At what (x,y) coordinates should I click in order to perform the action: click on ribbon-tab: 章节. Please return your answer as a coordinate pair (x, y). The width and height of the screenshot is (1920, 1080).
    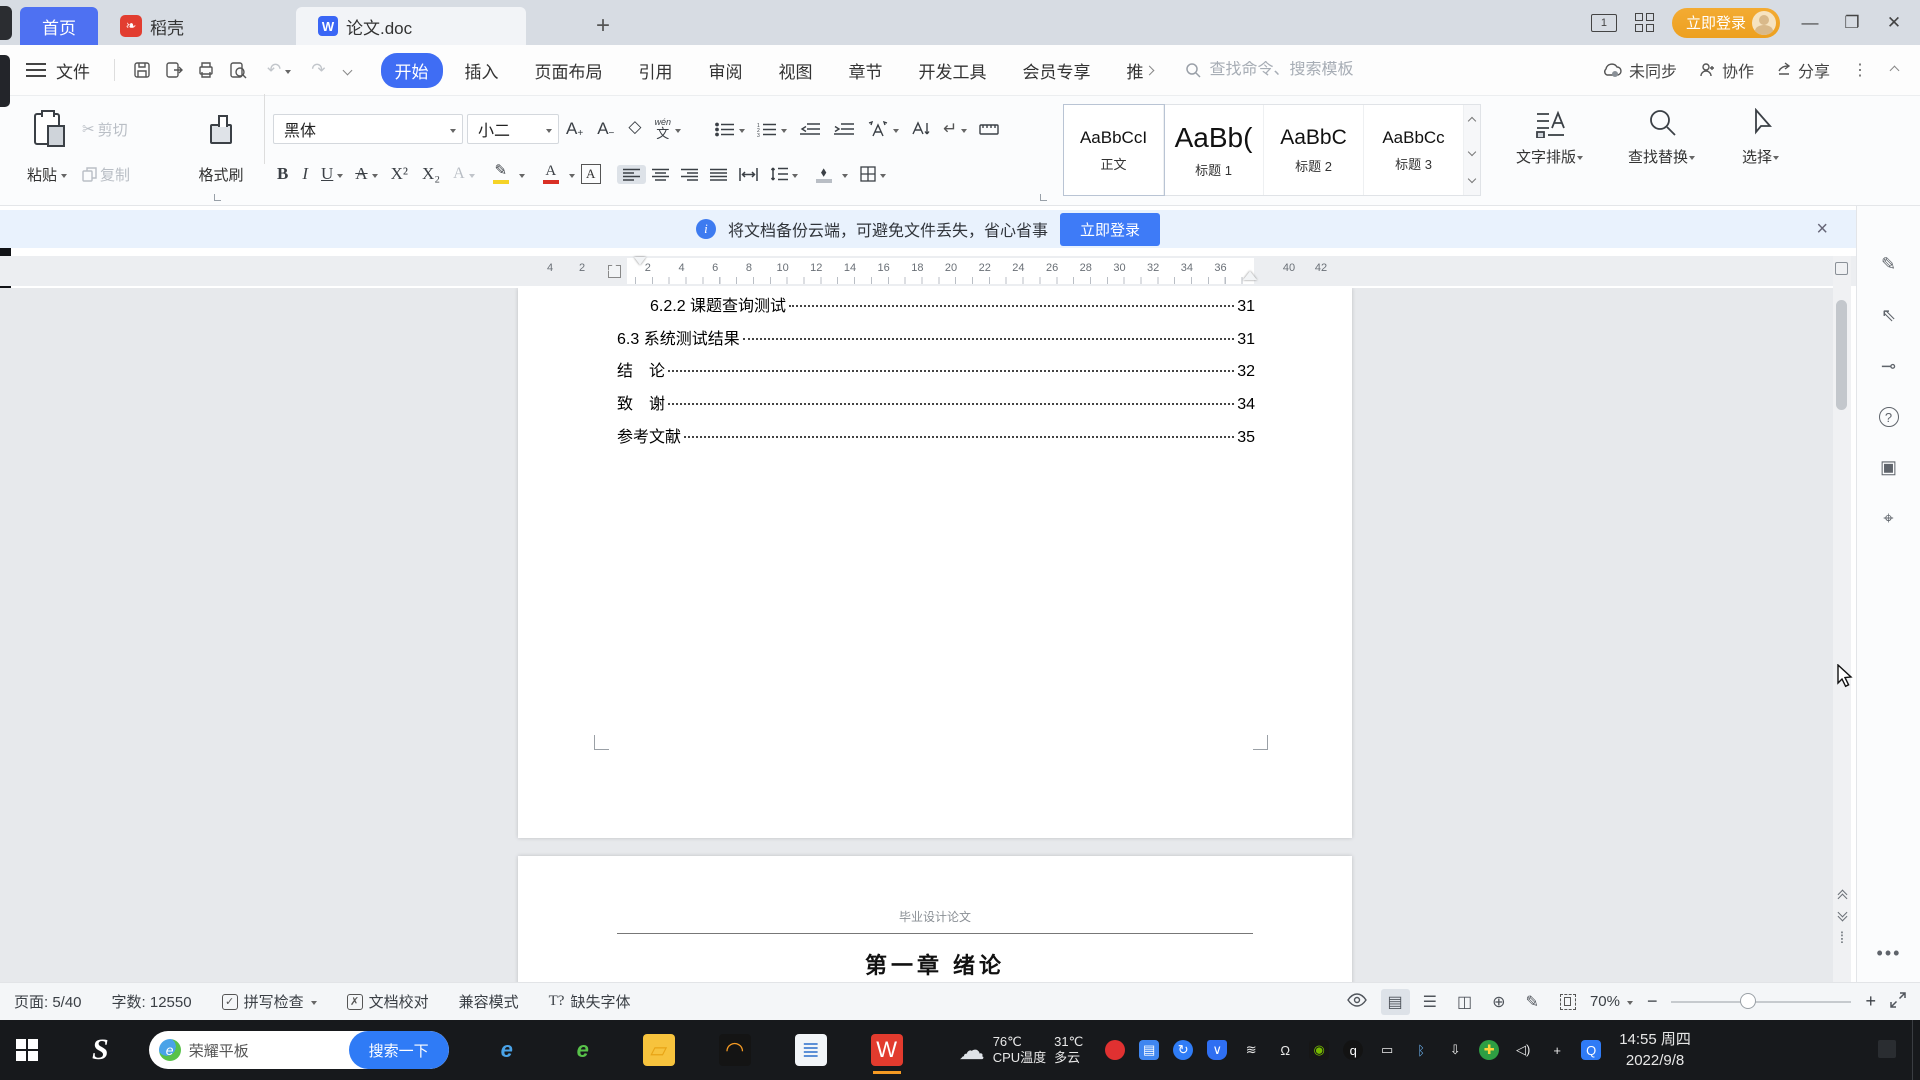
    Looking at the image, I should click on (866, 70).